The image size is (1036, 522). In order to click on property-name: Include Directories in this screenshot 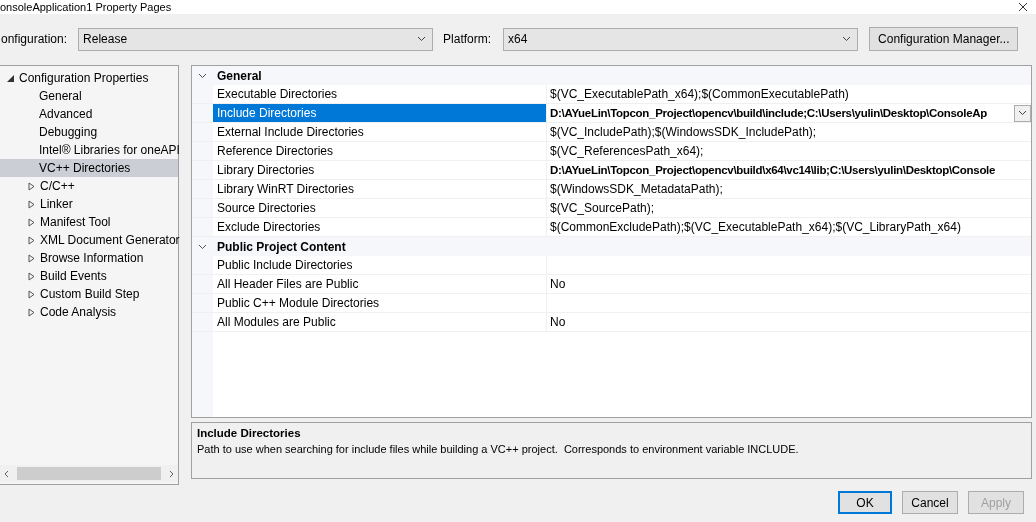, I will do `click(380, 113)`.